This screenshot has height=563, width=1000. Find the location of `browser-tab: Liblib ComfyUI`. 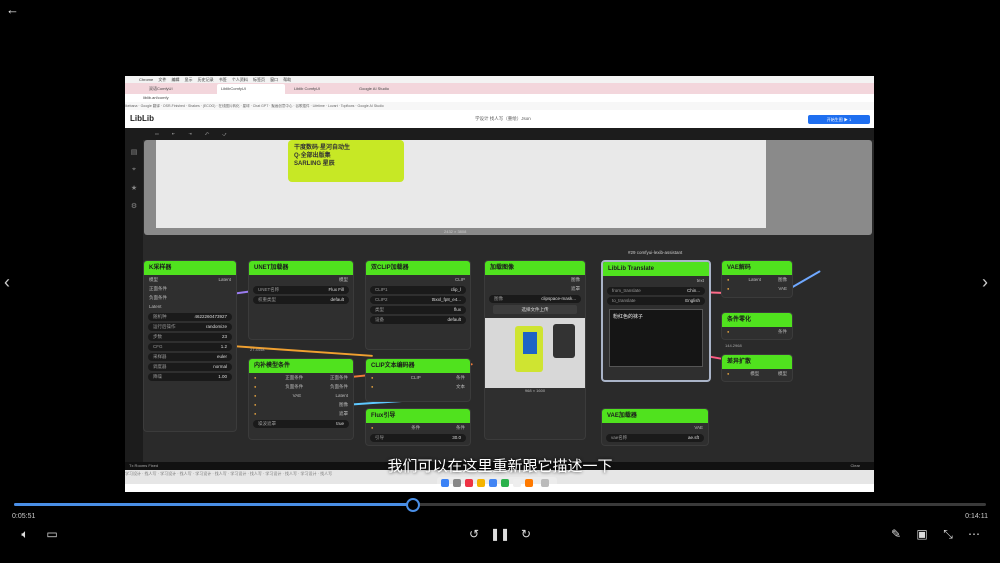

browser-tab: Liblib ComfyUI is located at coordinates (323, 89).